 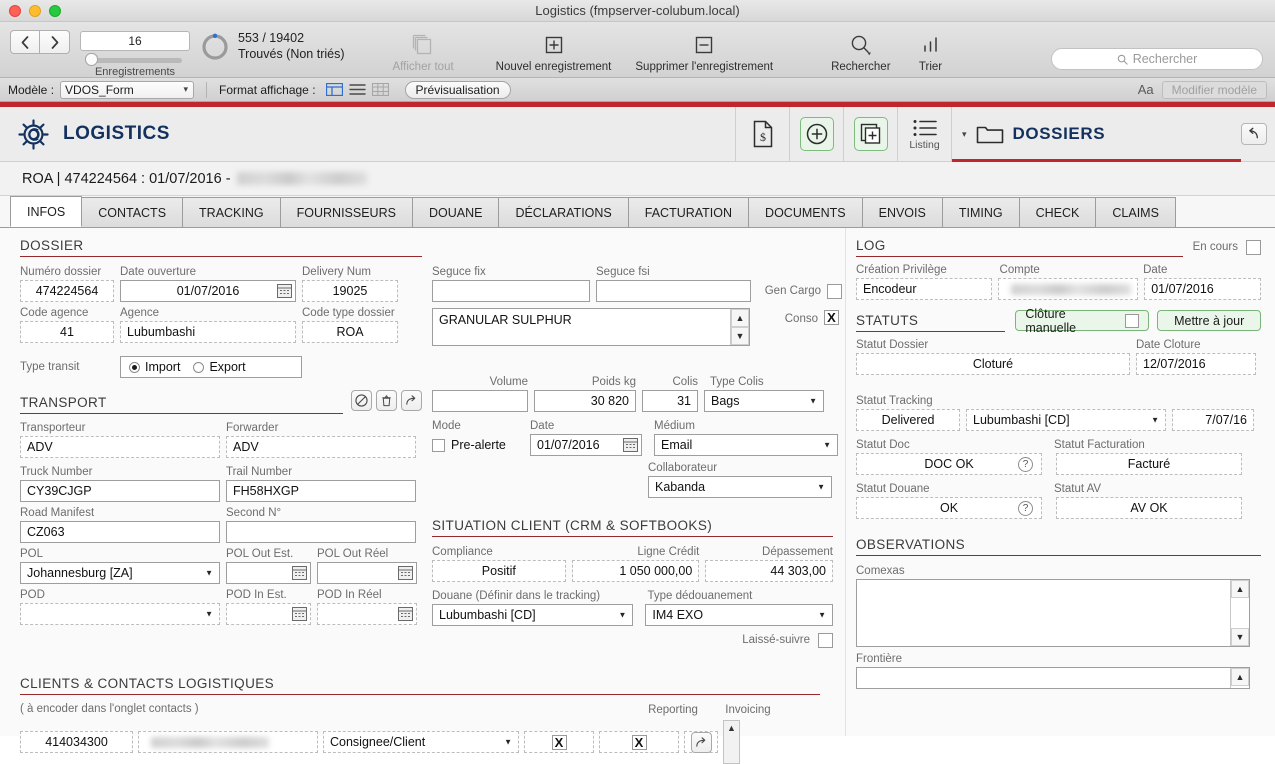 I want to click on douane-dropdown: Lubumbashi [CD] ▼, so click(x=532, y=615).